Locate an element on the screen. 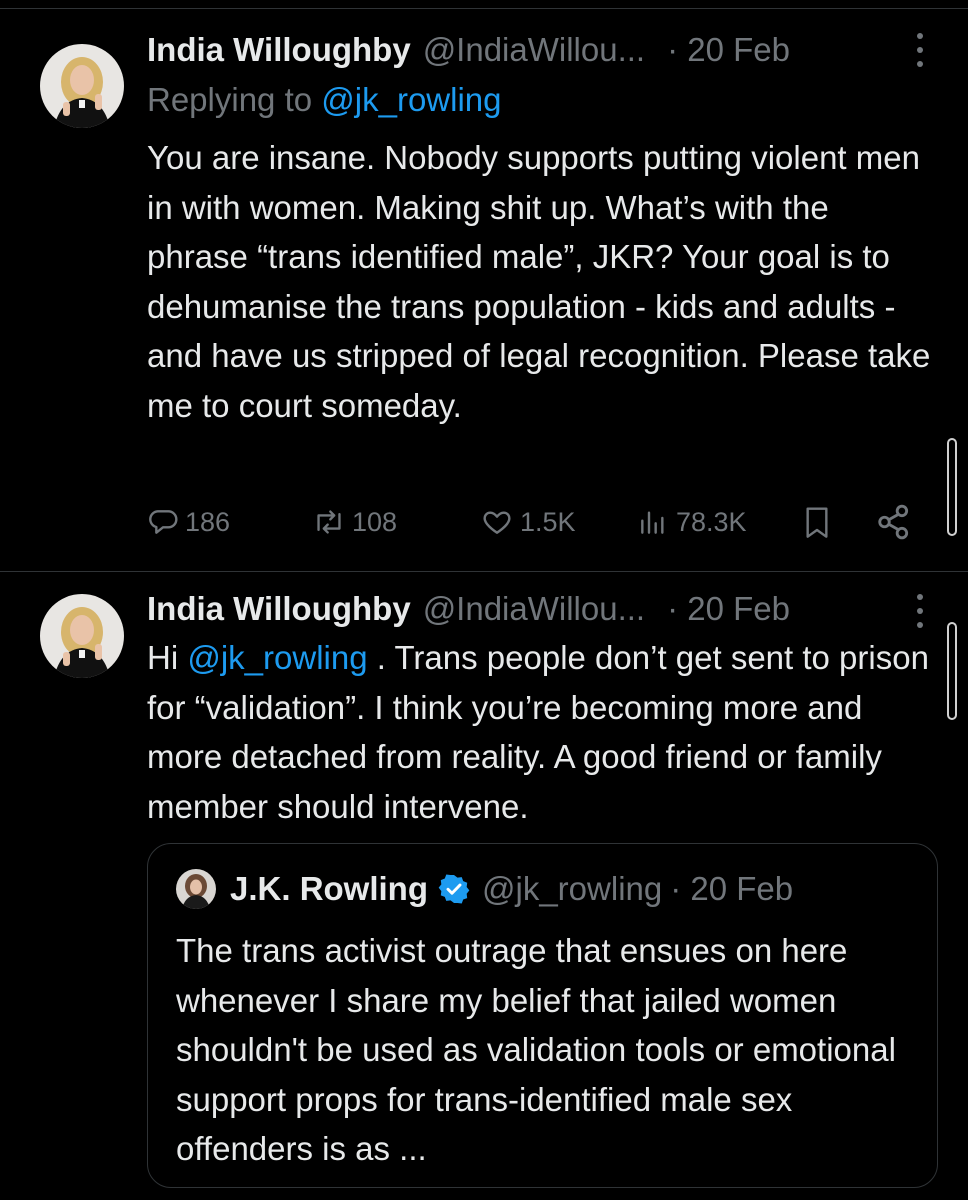 The width and height of the screenshot is (968, 1200). reply-button: 186 is located at coordinates (188, 522).